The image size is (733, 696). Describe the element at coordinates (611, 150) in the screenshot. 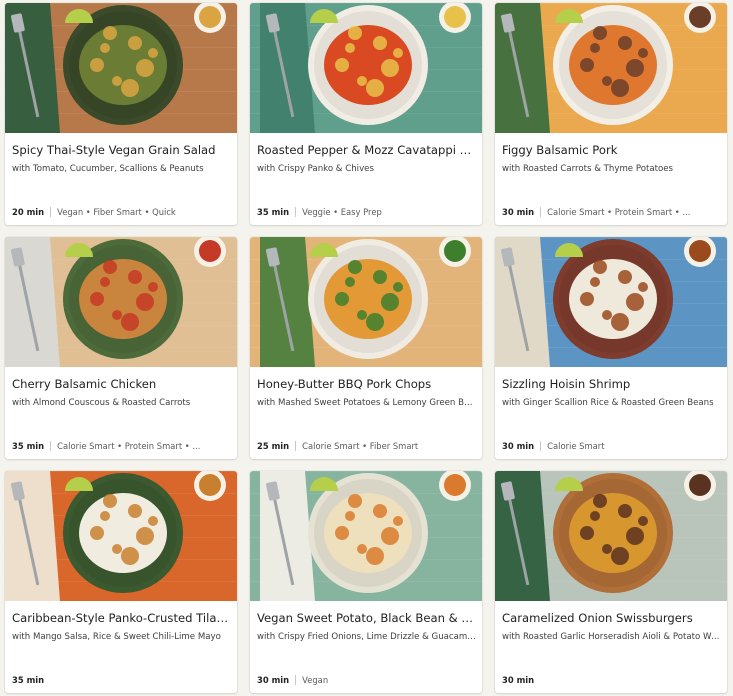

I see `recipe-title: Figgy Balsamic Pork` at that location.